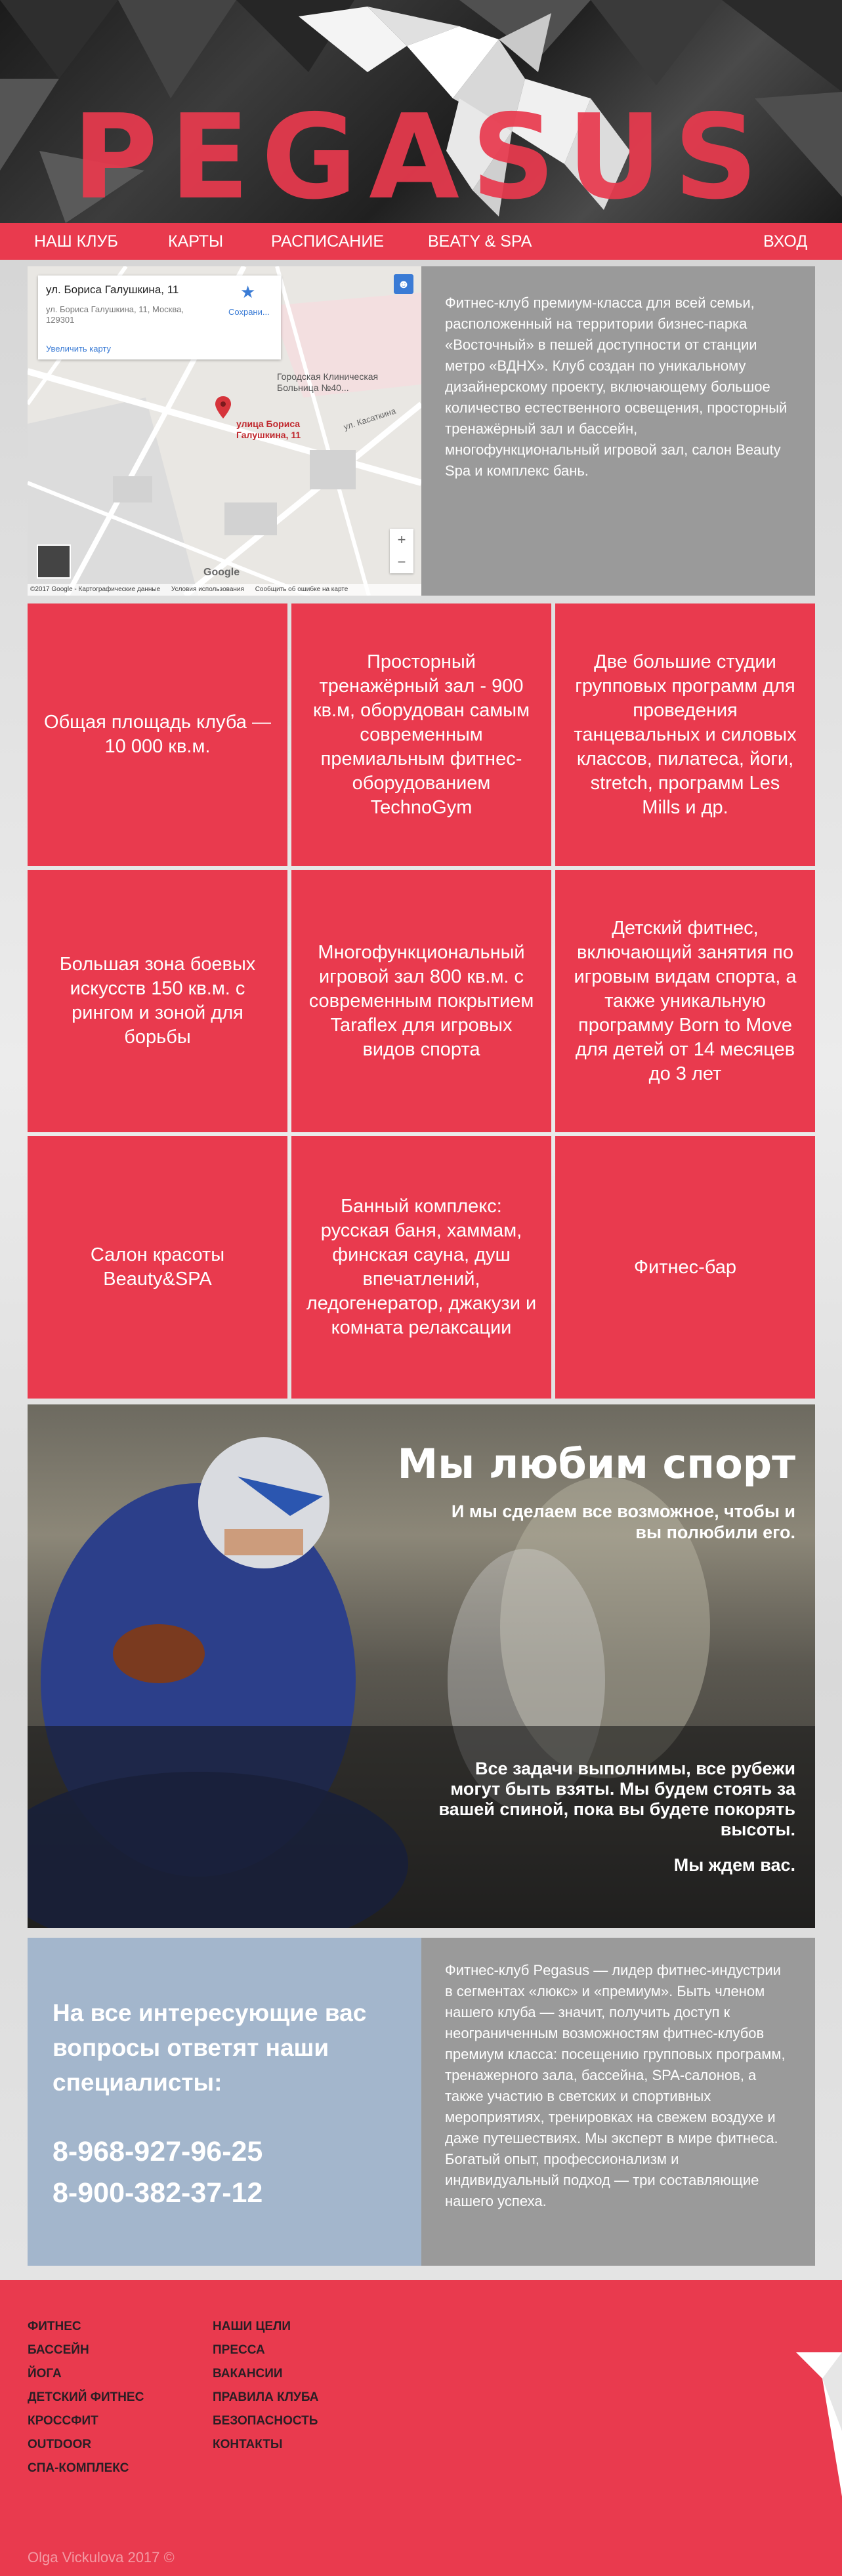 The height and width of the screenshot is (2576, 842). Describe the element at coordinates (223, 407) in the screenshot. I see `map-pin-icon` at that location.